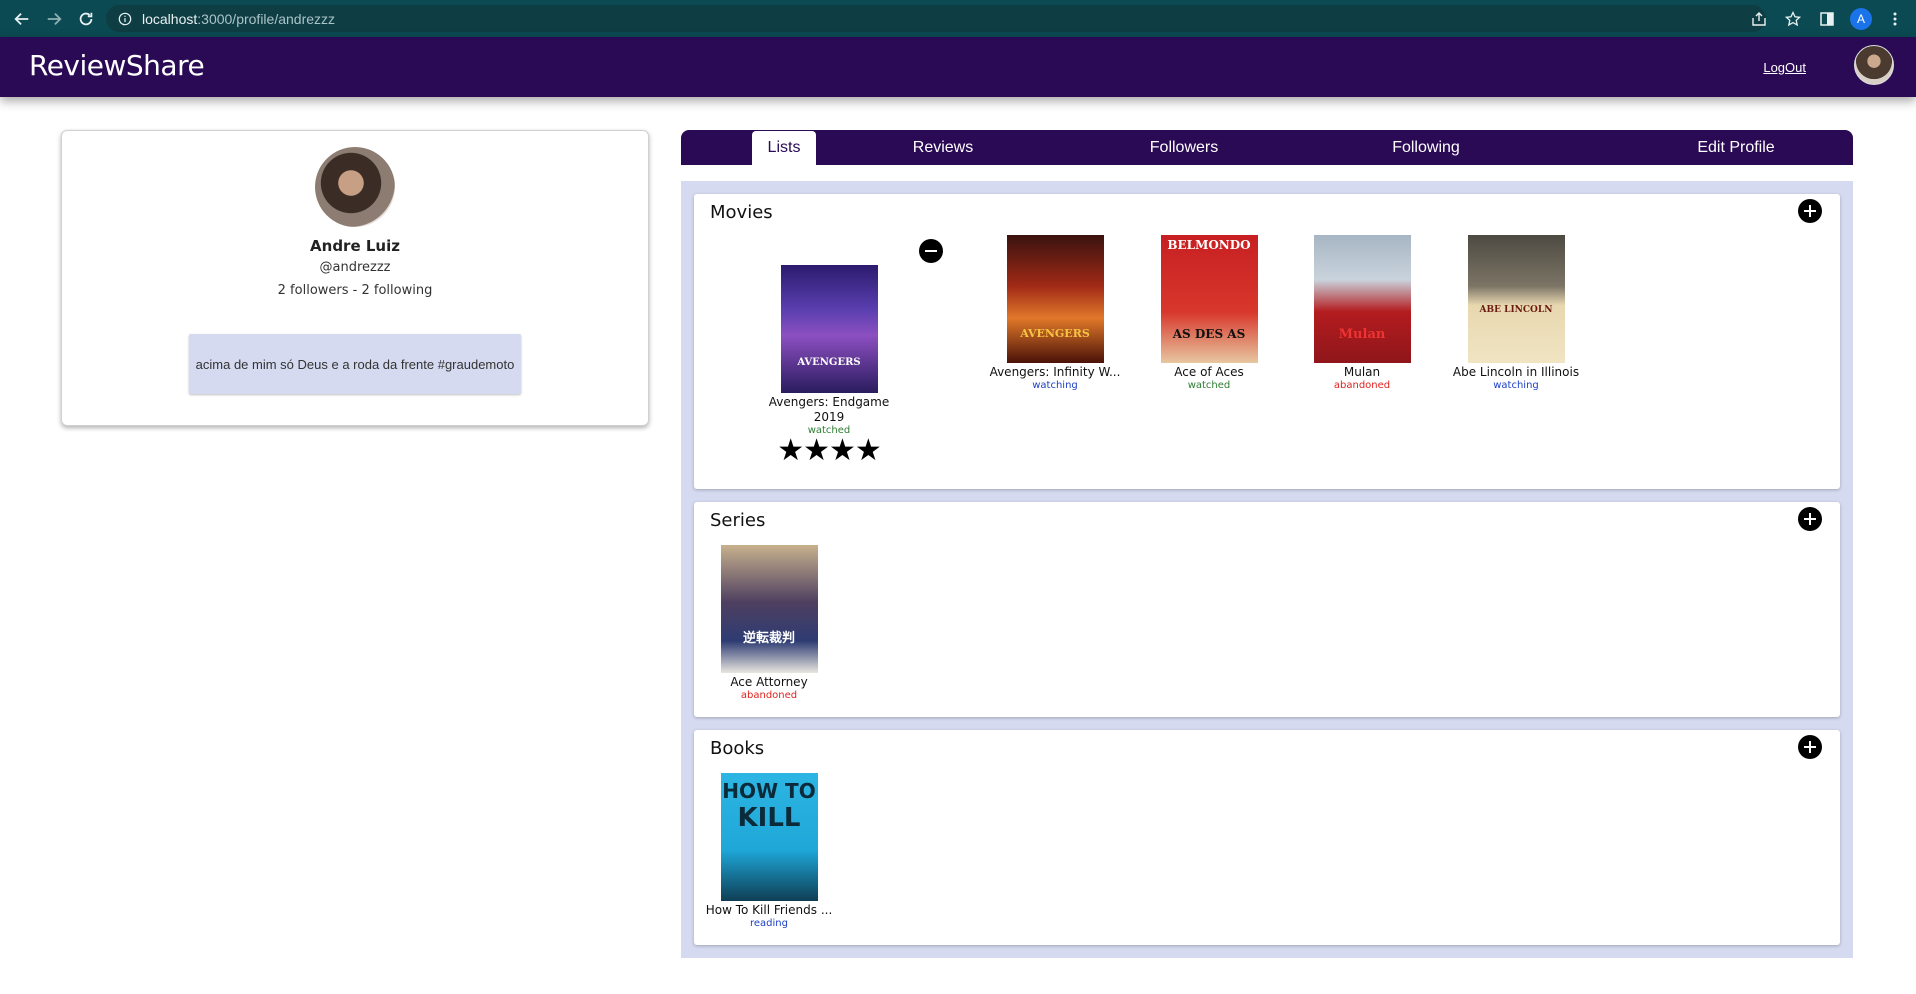  What do you see at coordinates (738, 520) in the screenshot?
I see `list-title-series: Series` at bounding box center [738, 520].